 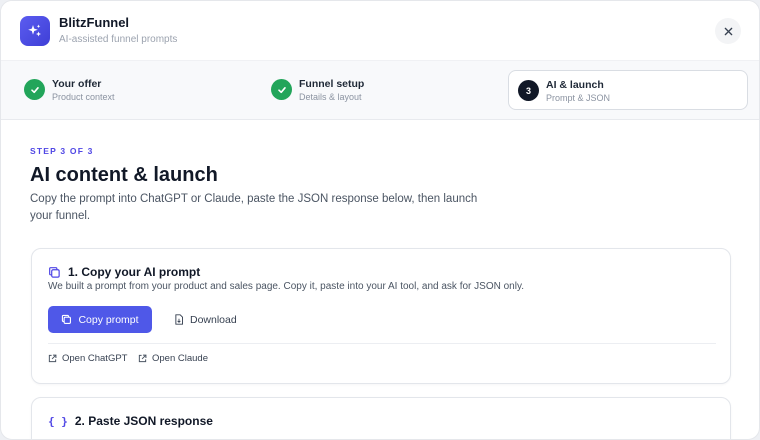 I want to click on download-label: Download, so click(x=213, y=319).